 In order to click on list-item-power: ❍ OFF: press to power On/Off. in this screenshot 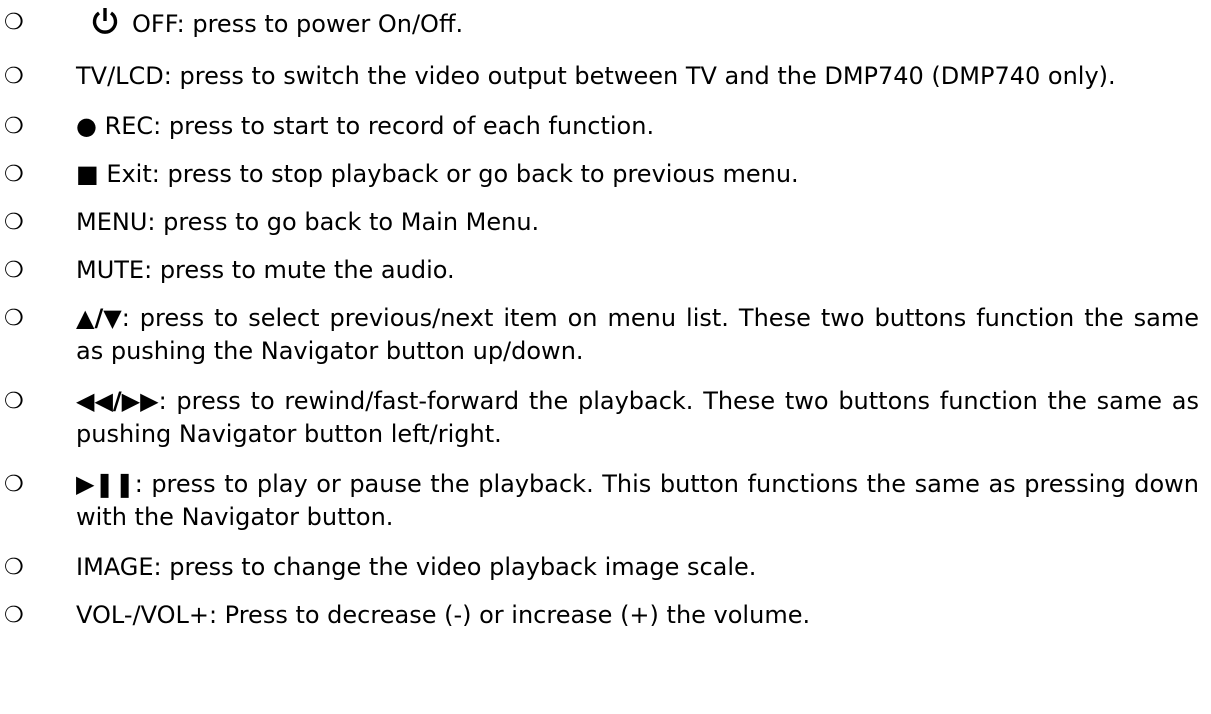, I will do `click(605, 25)`.